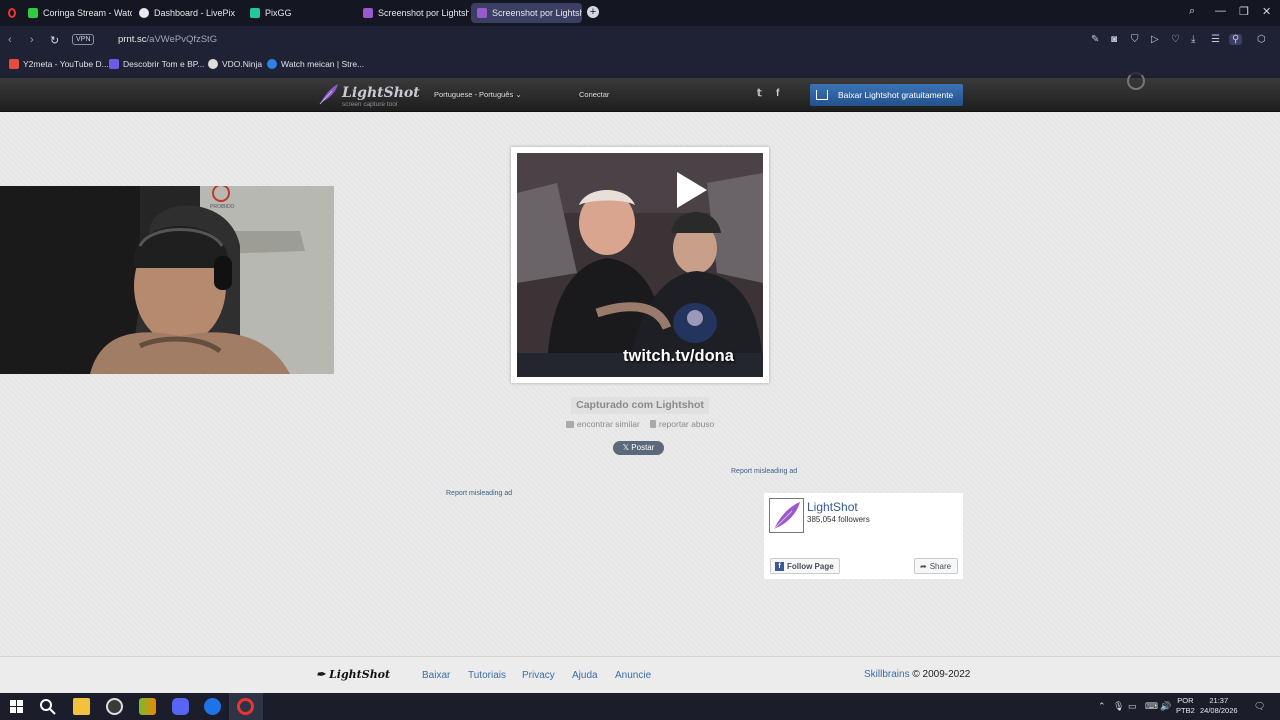 The height and width of the screenshot is (720, 1280). I want to click on minimize-icon: —, so click(1220, 11).